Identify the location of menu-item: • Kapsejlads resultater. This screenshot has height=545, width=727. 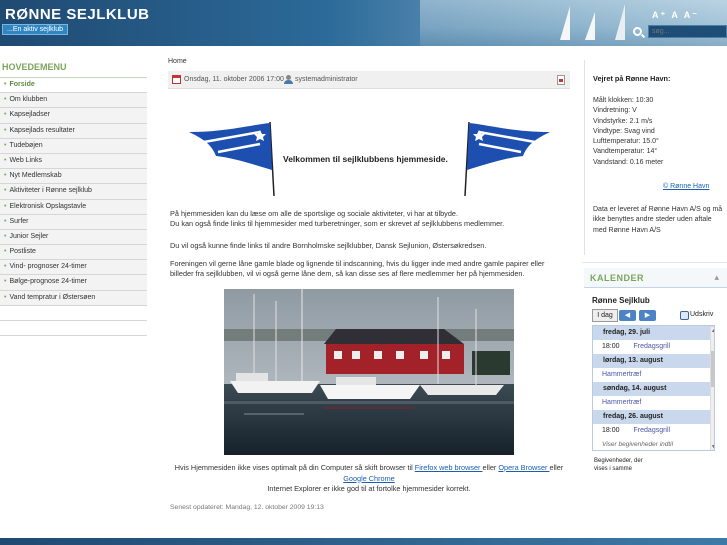
(73, 131).